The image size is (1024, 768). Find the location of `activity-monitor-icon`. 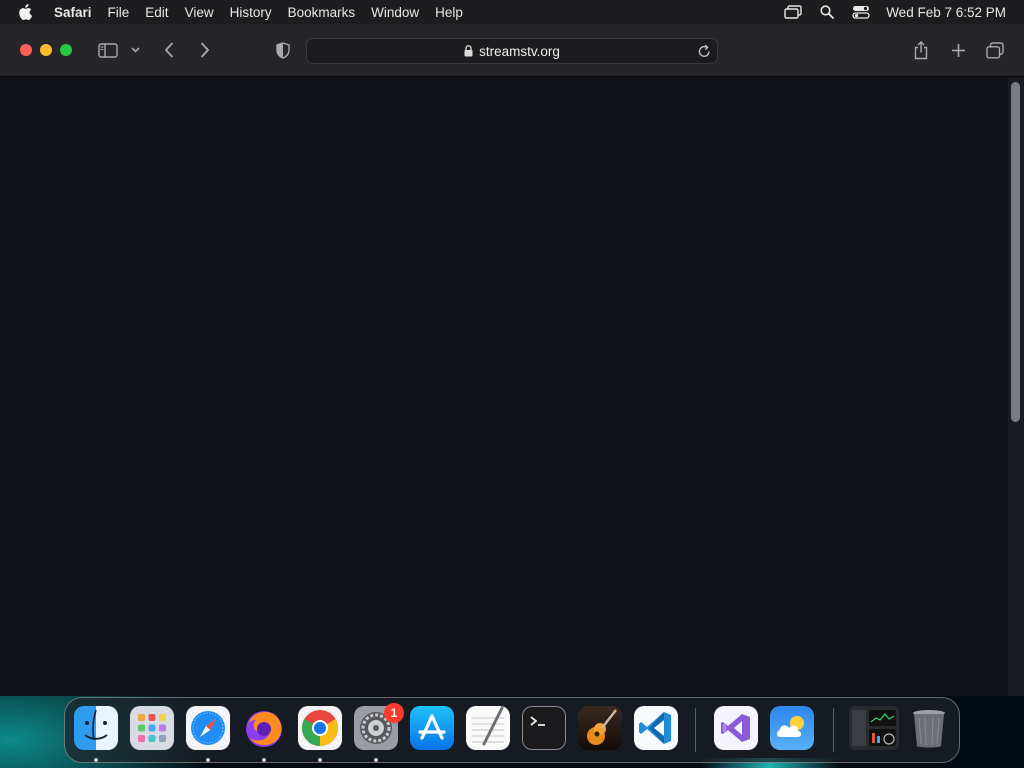

activity-monitor-icon is located at coordinates (874, 728).